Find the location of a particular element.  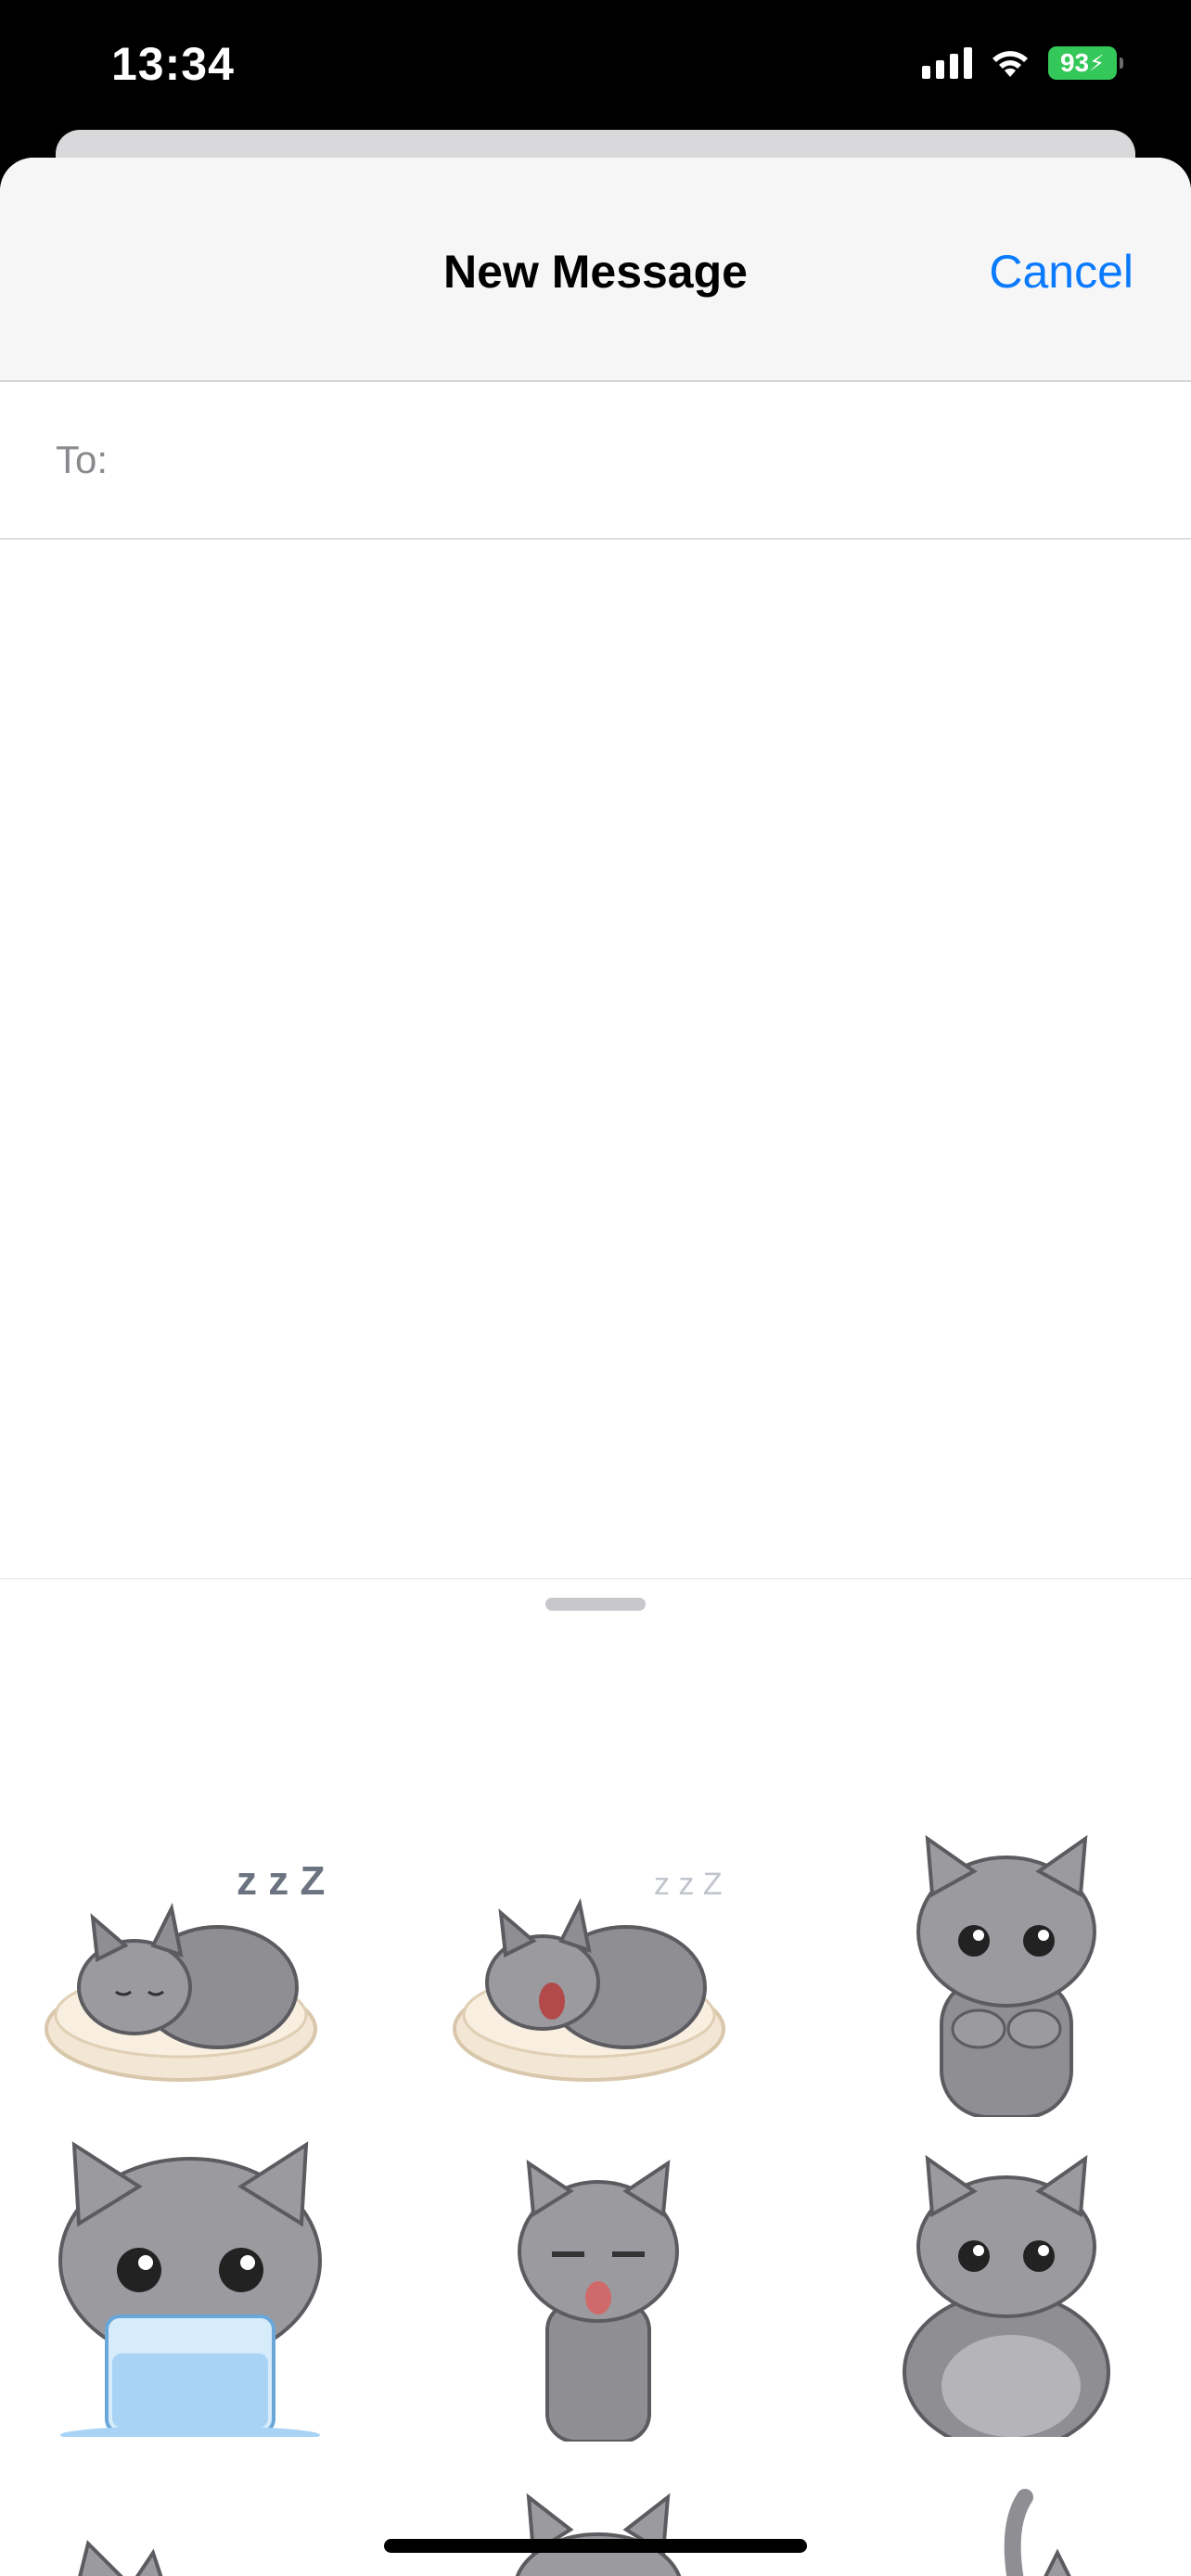

cellular-signal-icon is located at coordinates (947, 63).